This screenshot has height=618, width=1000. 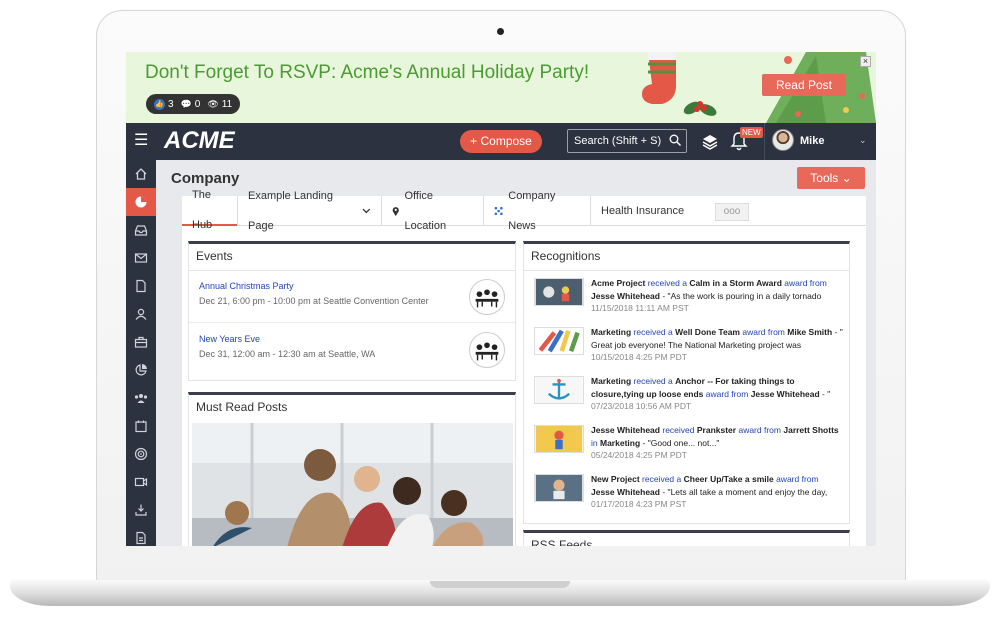 I want to click on tab-the-hub: The Hub, so click(x=209, y=210).